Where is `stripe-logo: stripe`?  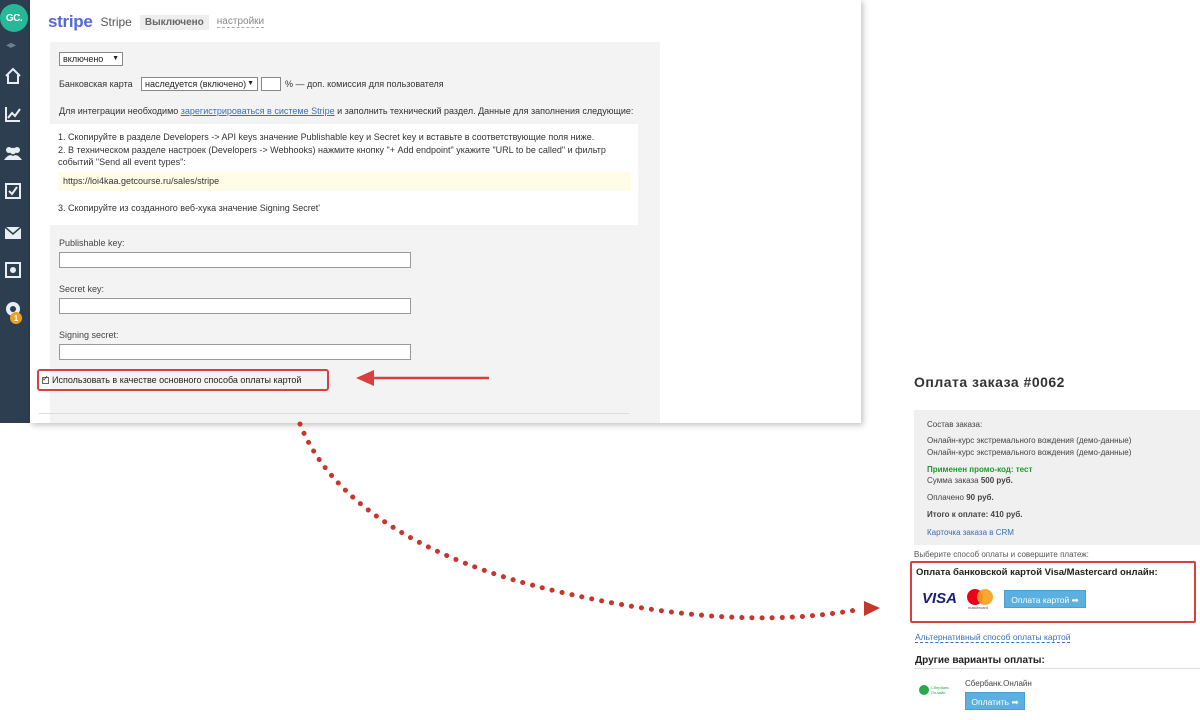 stripe-logo: stripe is located at coordinates (70, 21).